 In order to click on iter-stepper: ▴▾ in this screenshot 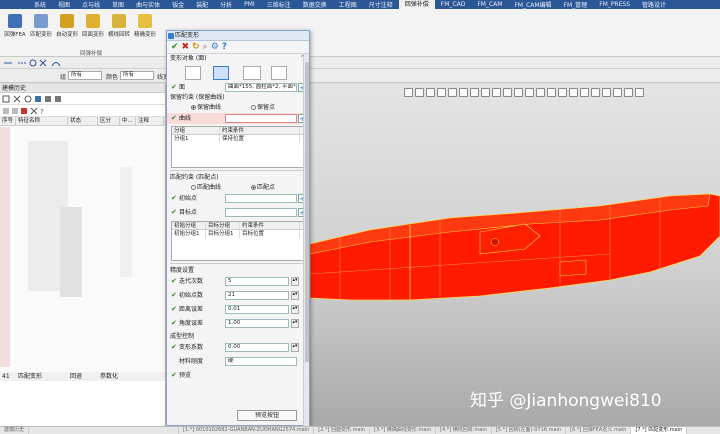, I will do `click(295, 281)`.